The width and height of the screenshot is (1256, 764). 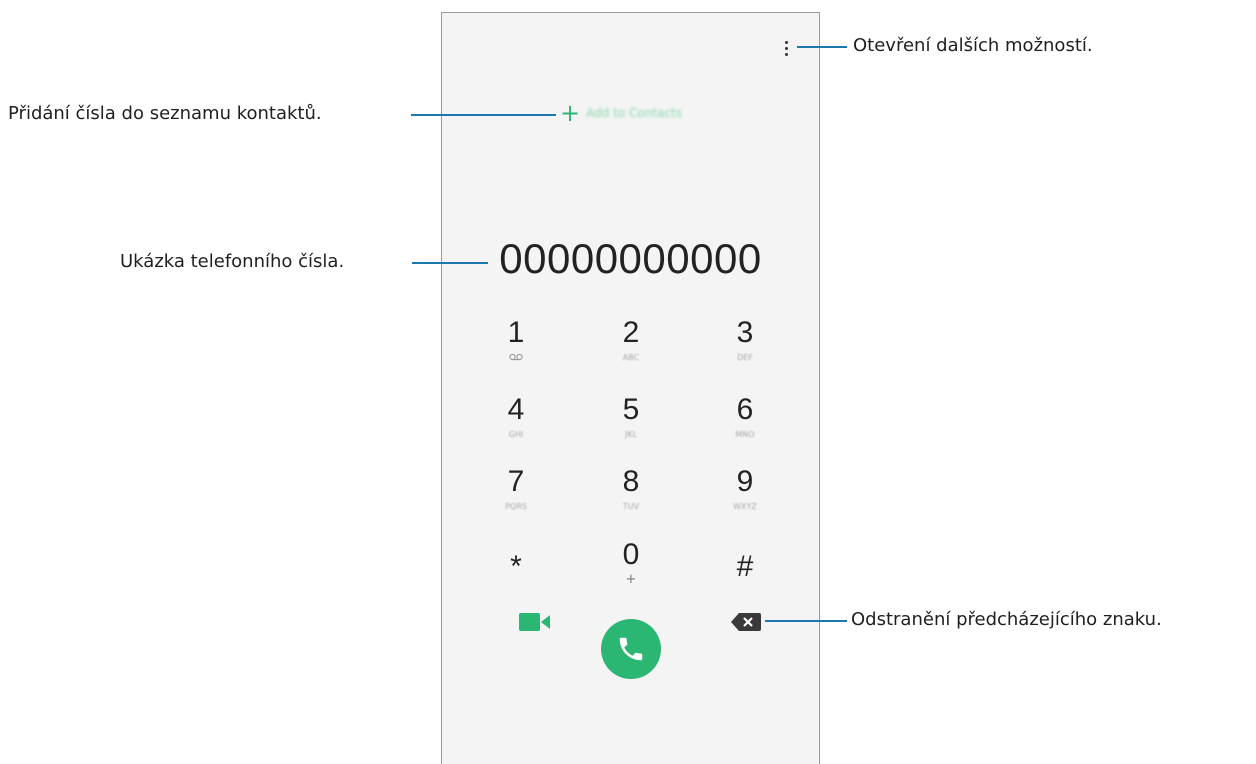 What do you see at coordinates (516, 481) in the screenshot?
I see `key-digit: 7` at bounding box center [516, 481].